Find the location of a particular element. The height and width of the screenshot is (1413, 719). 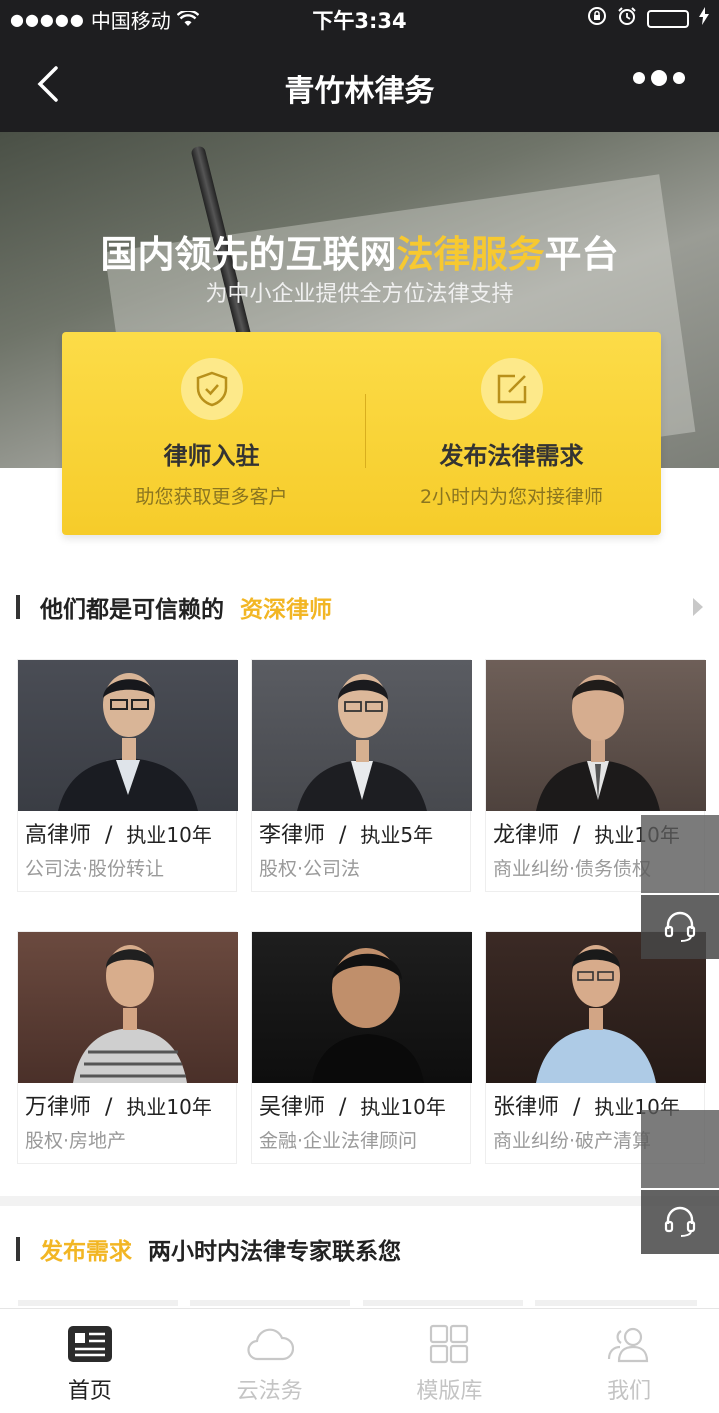

hero-title: 国内领先的互联网法律服务平台 is located at coordinates (359, 251).